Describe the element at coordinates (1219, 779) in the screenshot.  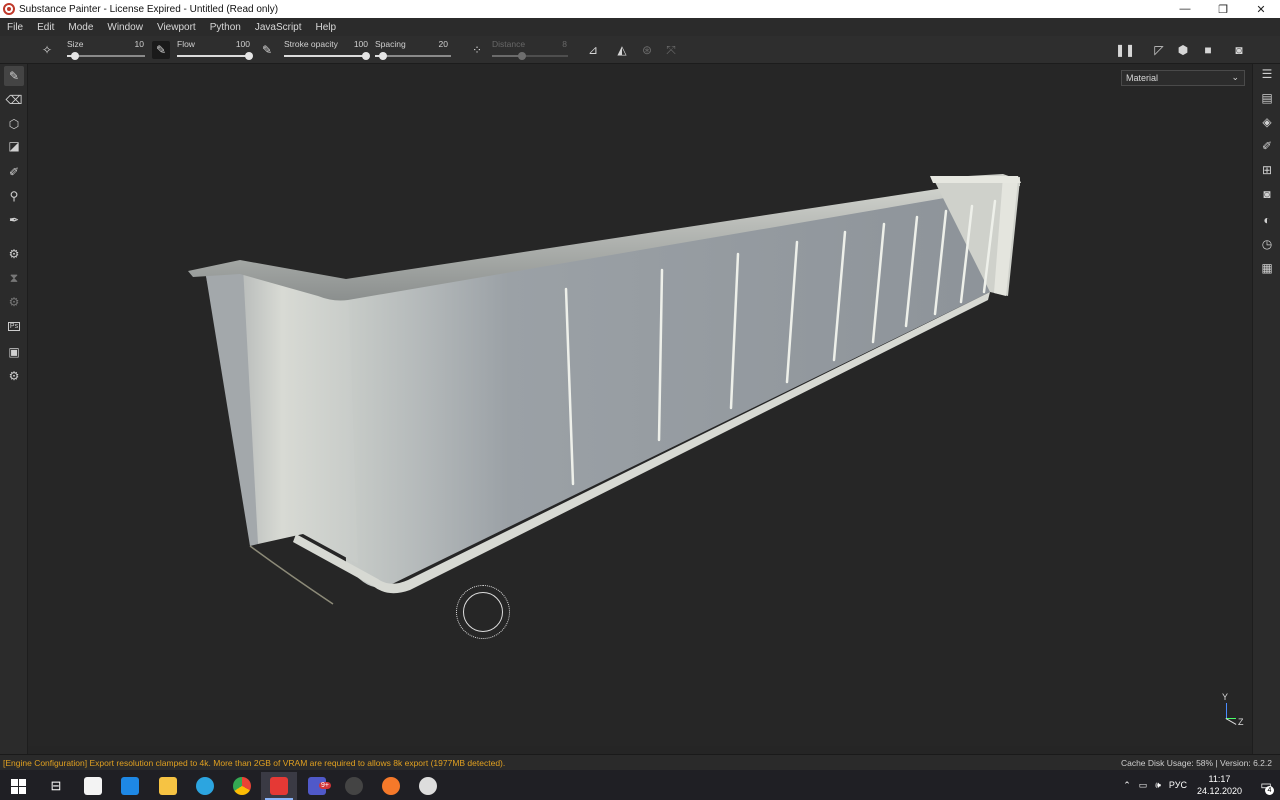
I see `clock-time: 11:17` at that location.